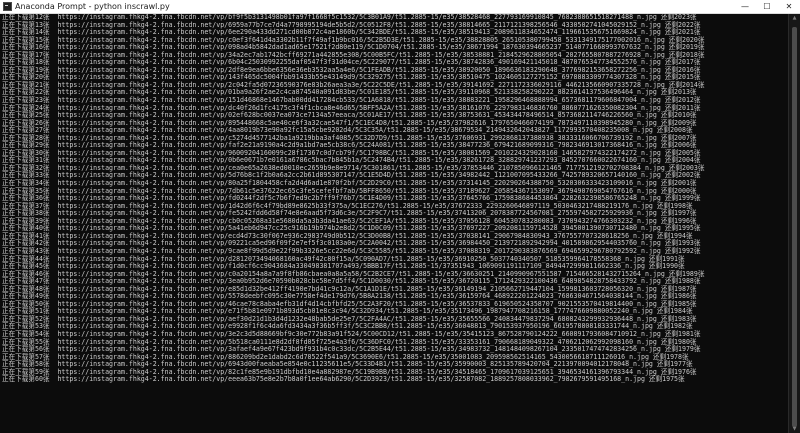  What do you see at coordinates (789, 6) in the screenshot?
I see `close-button: ✕` at bounding box center [789, 6].